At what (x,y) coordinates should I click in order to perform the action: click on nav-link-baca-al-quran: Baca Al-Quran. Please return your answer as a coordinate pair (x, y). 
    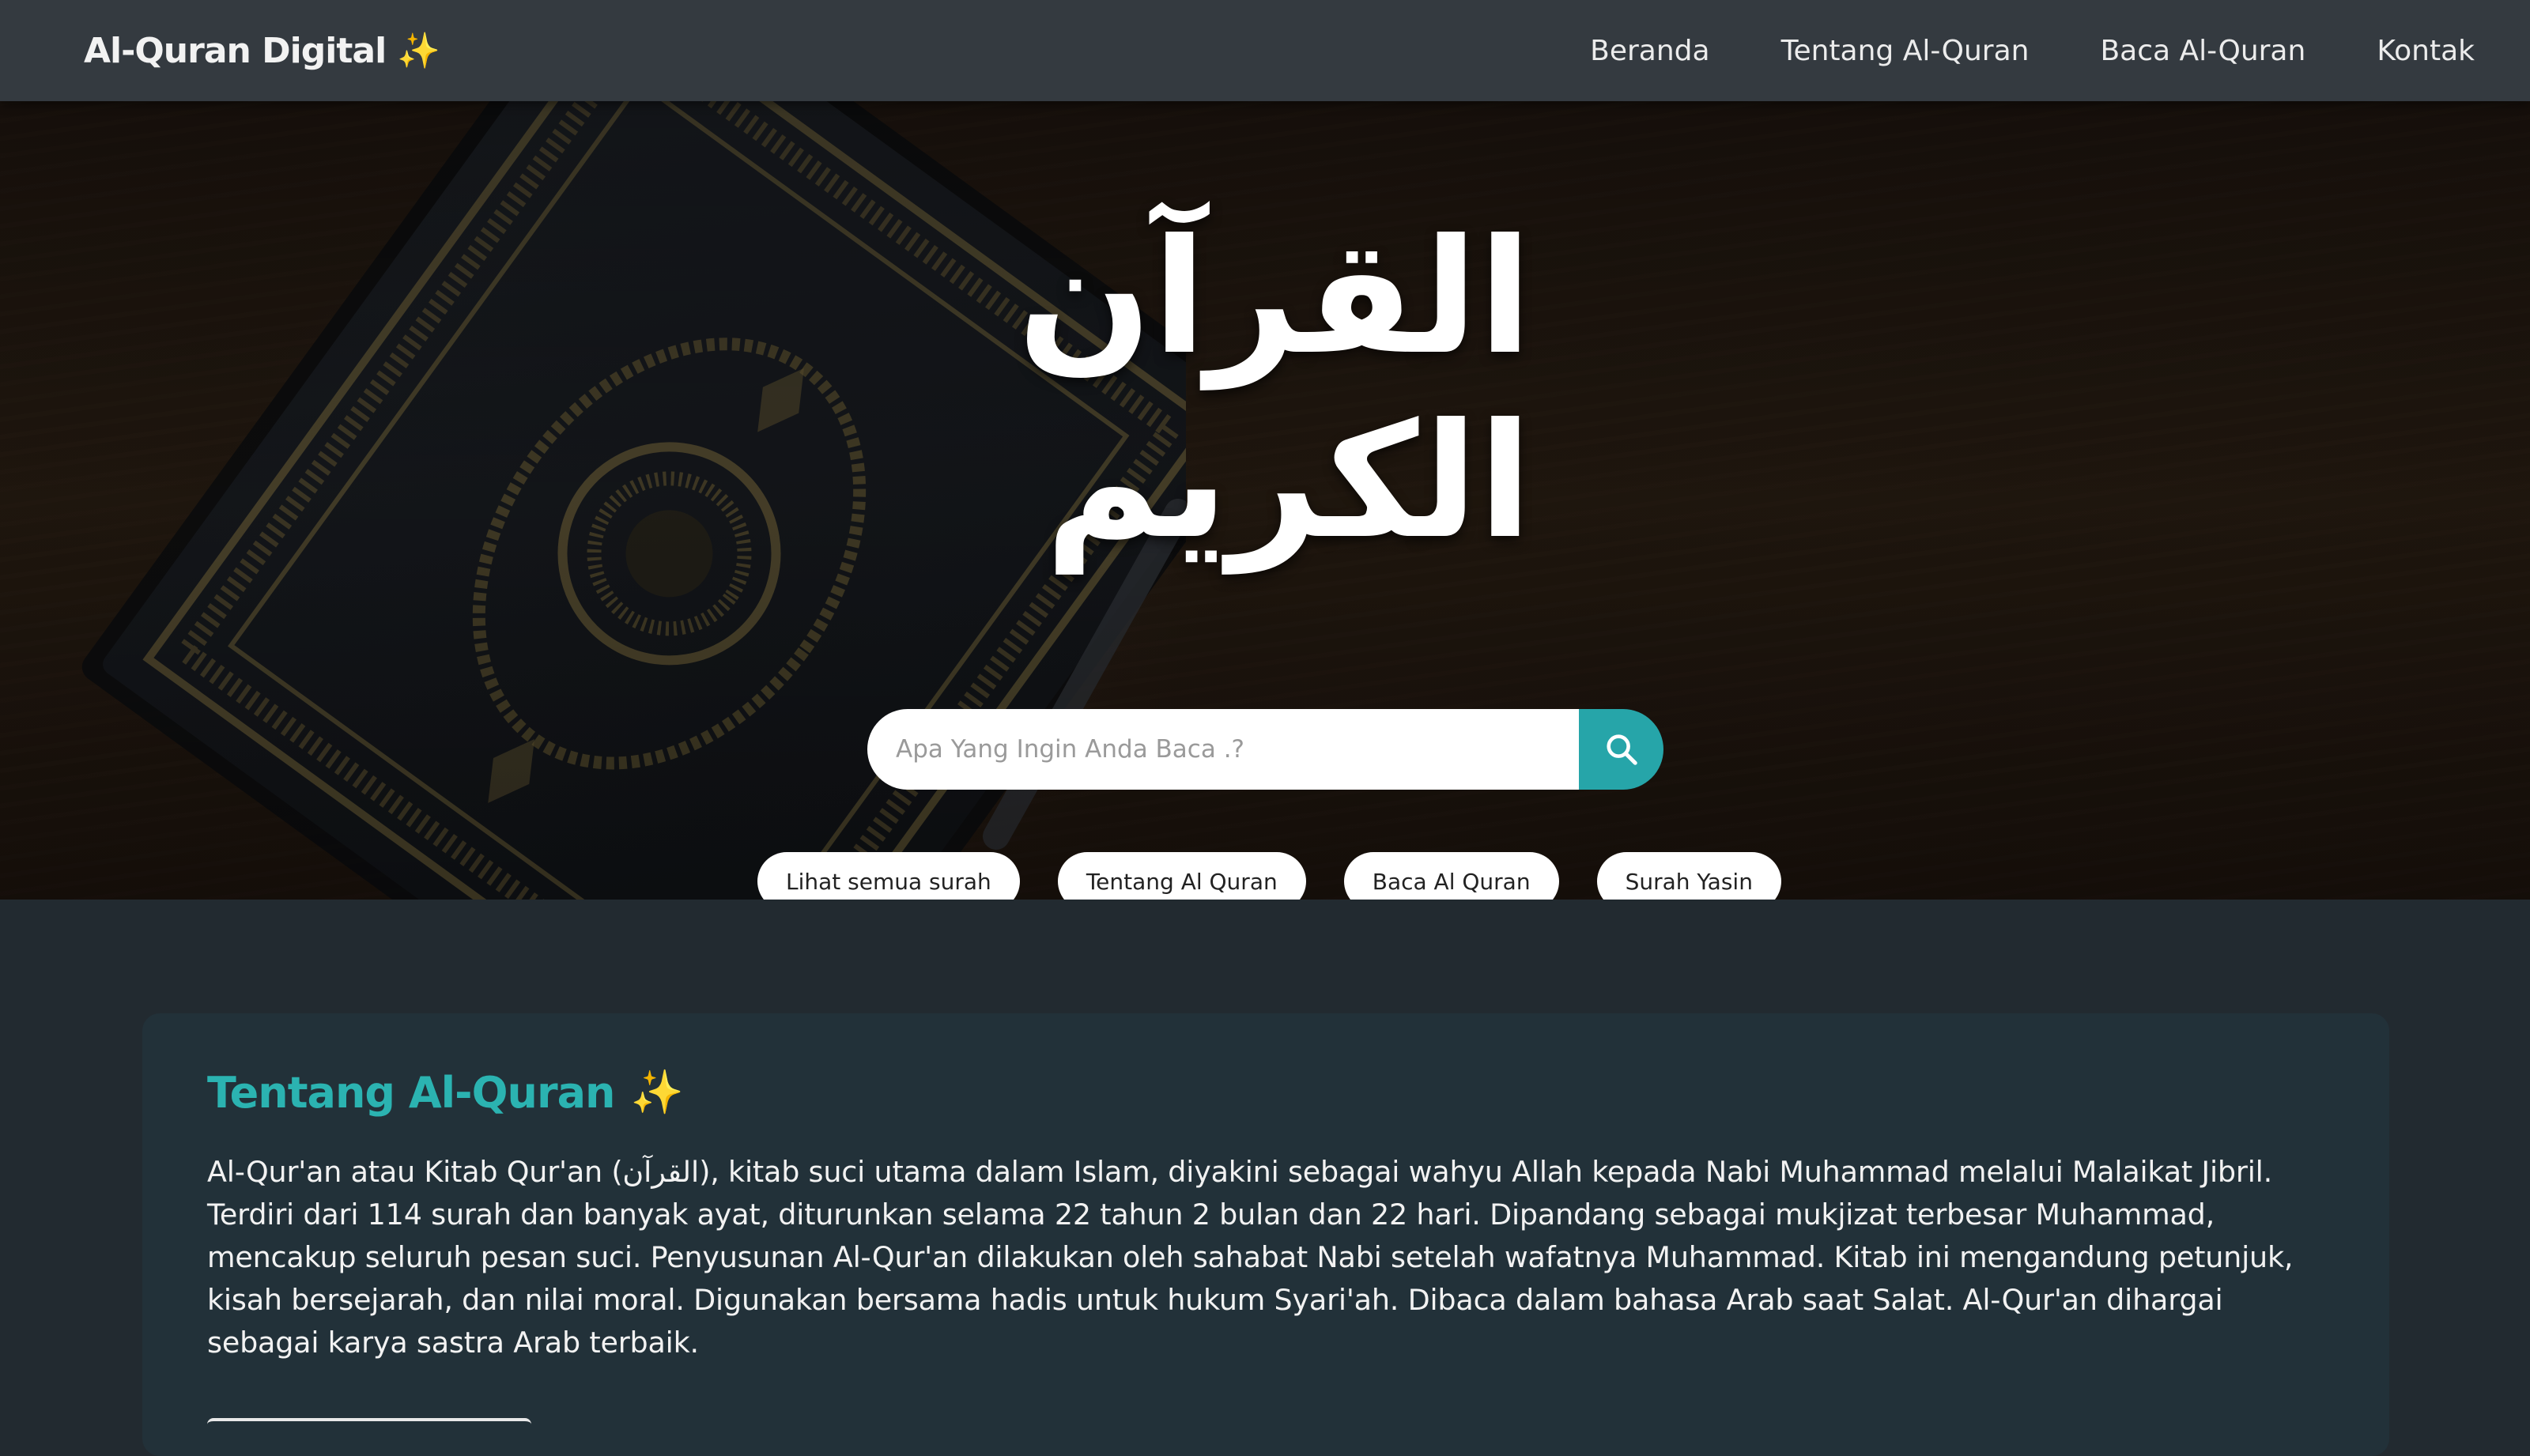
    Looking at the image, I should click on (2202, 51).